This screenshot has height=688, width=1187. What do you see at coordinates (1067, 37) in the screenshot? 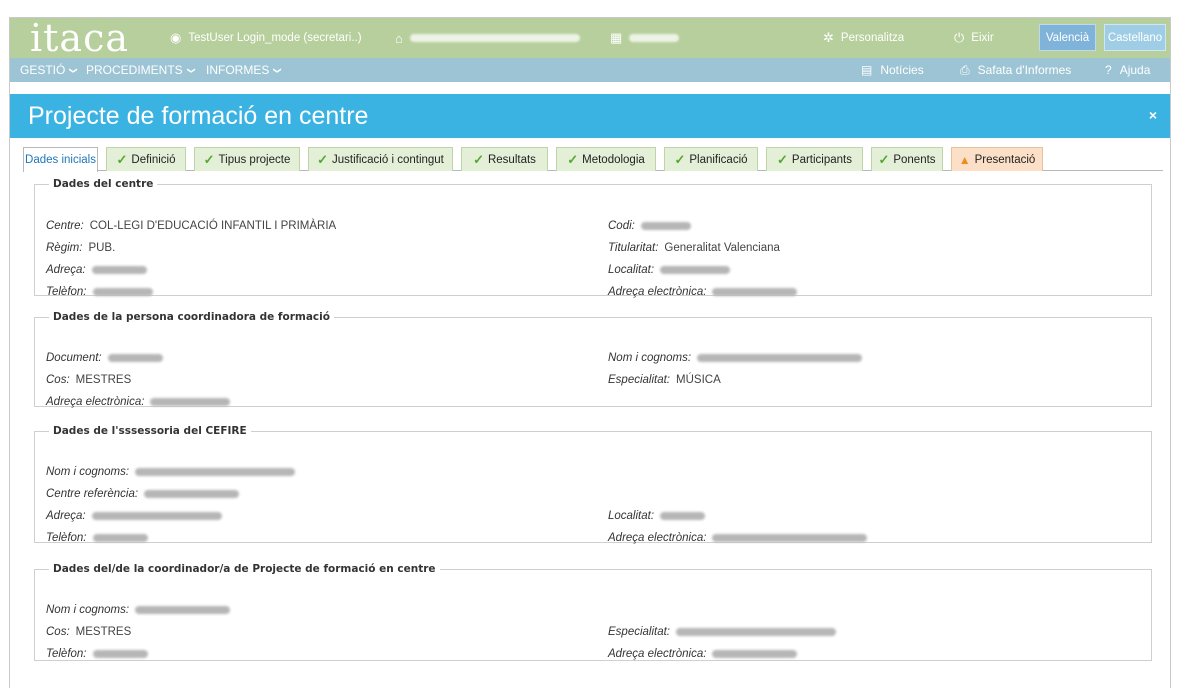
I see `lang-valencia-button: Valencià` at bounding box center [1067, 37].